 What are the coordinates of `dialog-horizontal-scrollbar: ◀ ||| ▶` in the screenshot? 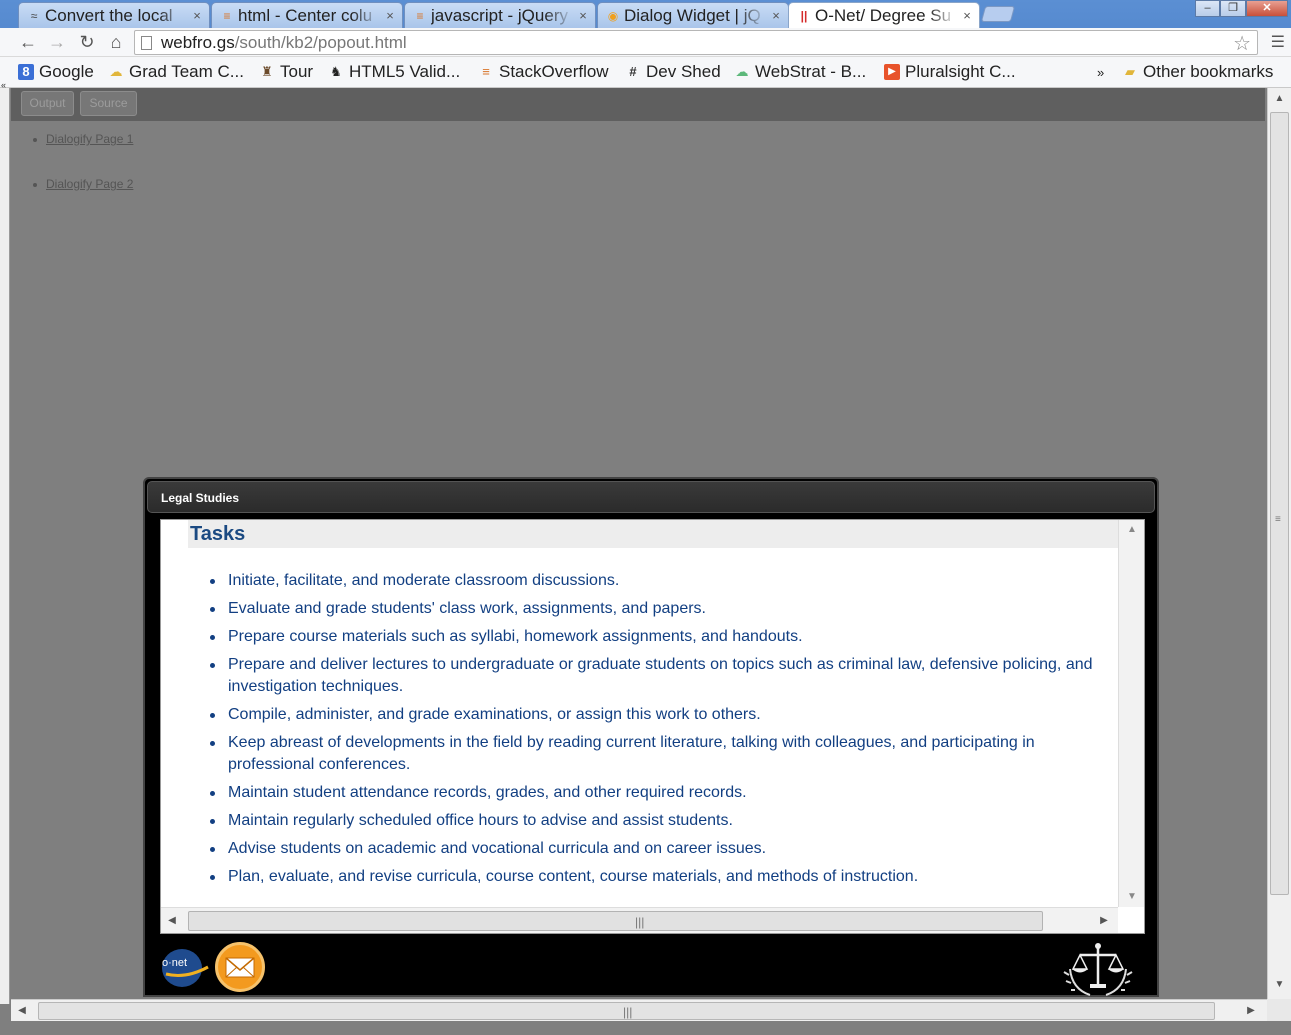 It's located at (639, 920).